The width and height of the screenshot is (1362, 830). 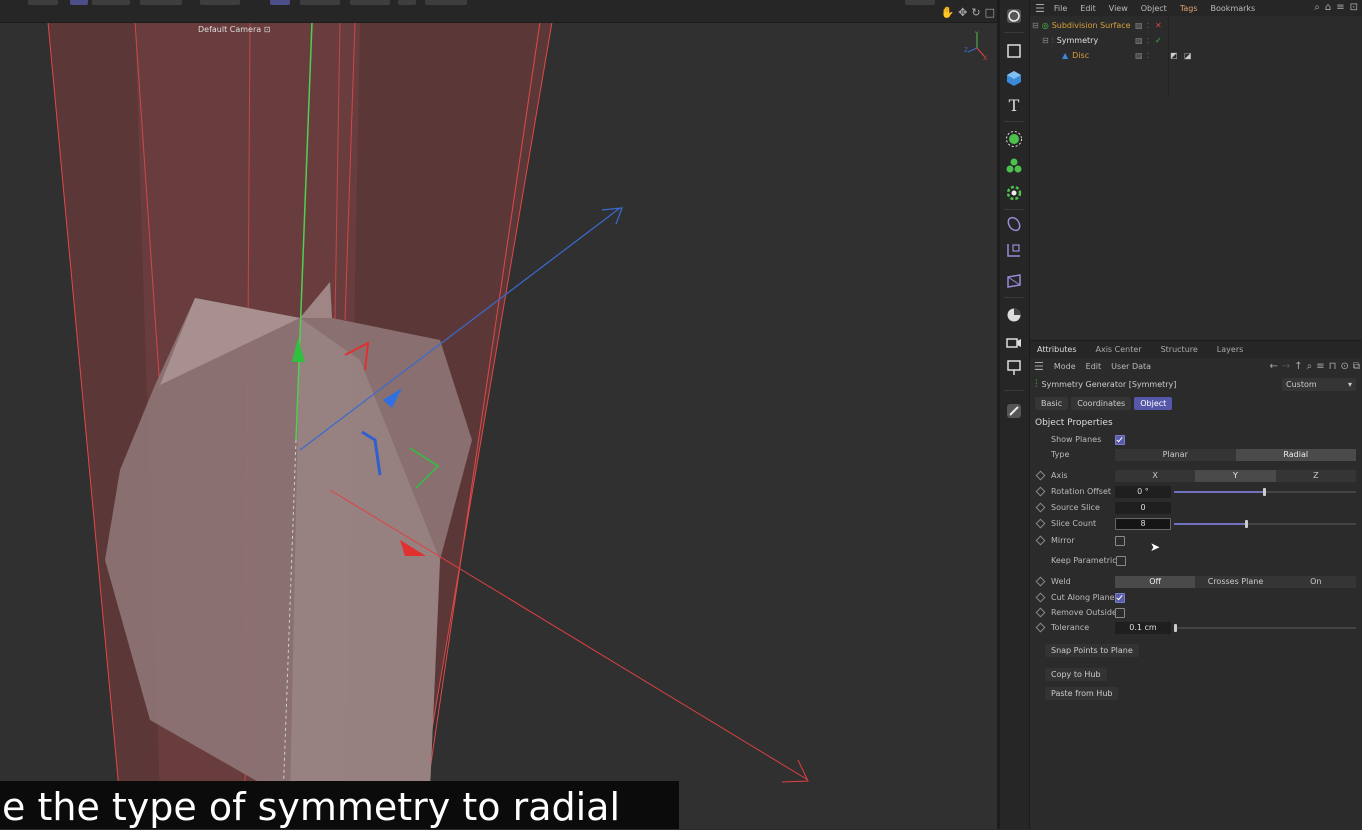 I want to click on menu-file: File, so click(x=1060, y=8).